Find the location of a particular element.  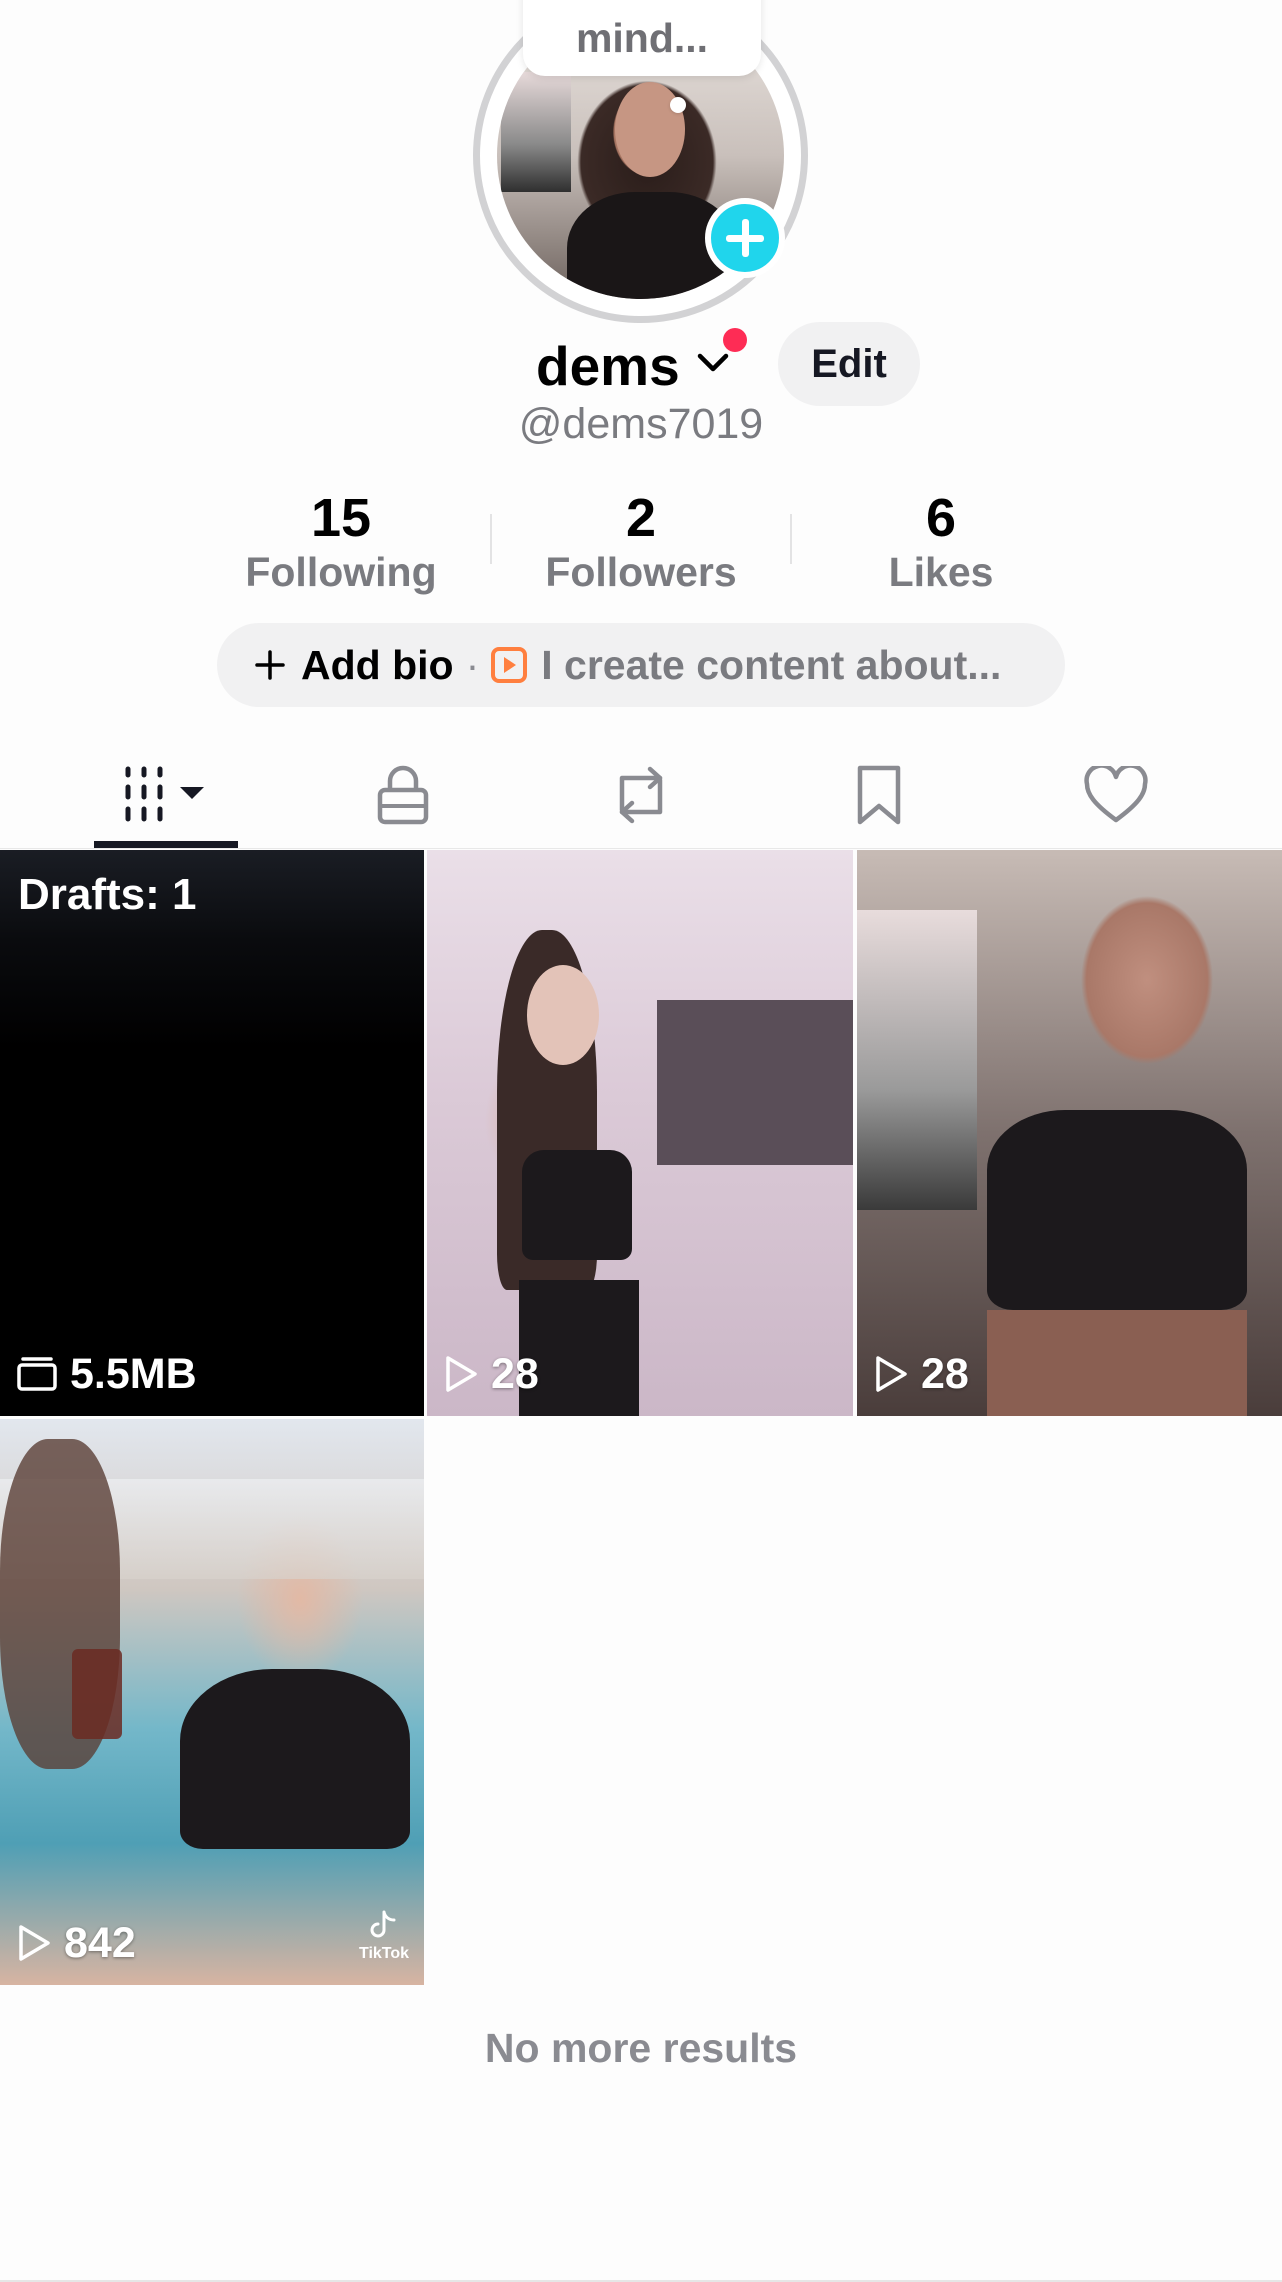

chevron-down-icon is located at coordinates (713, 362).